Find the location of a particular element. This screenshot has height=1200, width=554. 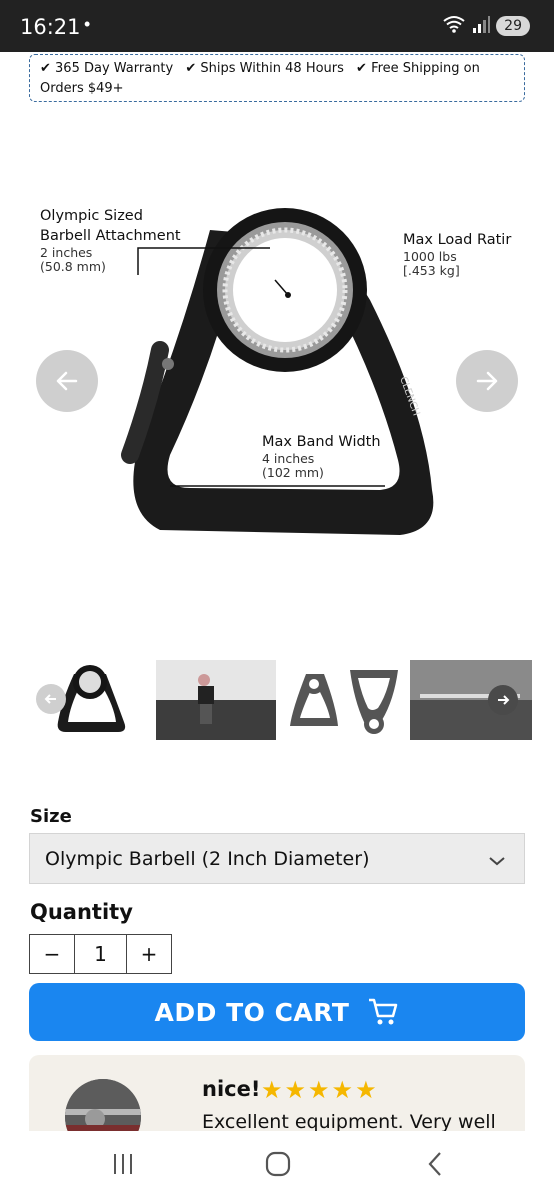

band-width-label: Max Band Width 4 inches (102 mm) is located at coordinates (321, 456).